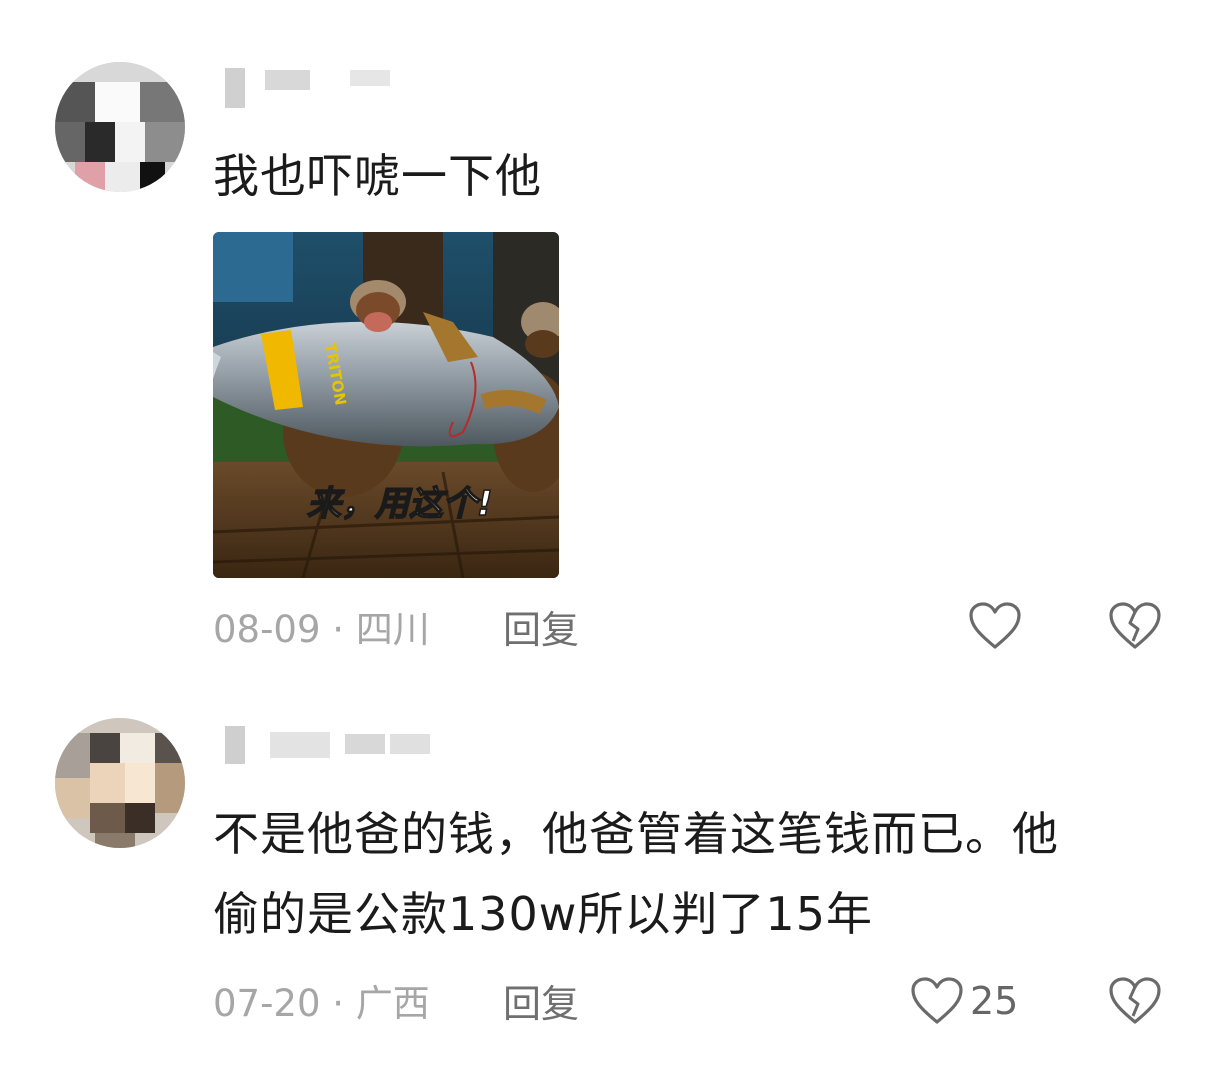 Image resolution: width=1229 pixels, height=1080 pixels. What do you see at coordinates (267, 629) in the screenshot?
I see `comment-date: 08-09` at bounding box center [267, 629].